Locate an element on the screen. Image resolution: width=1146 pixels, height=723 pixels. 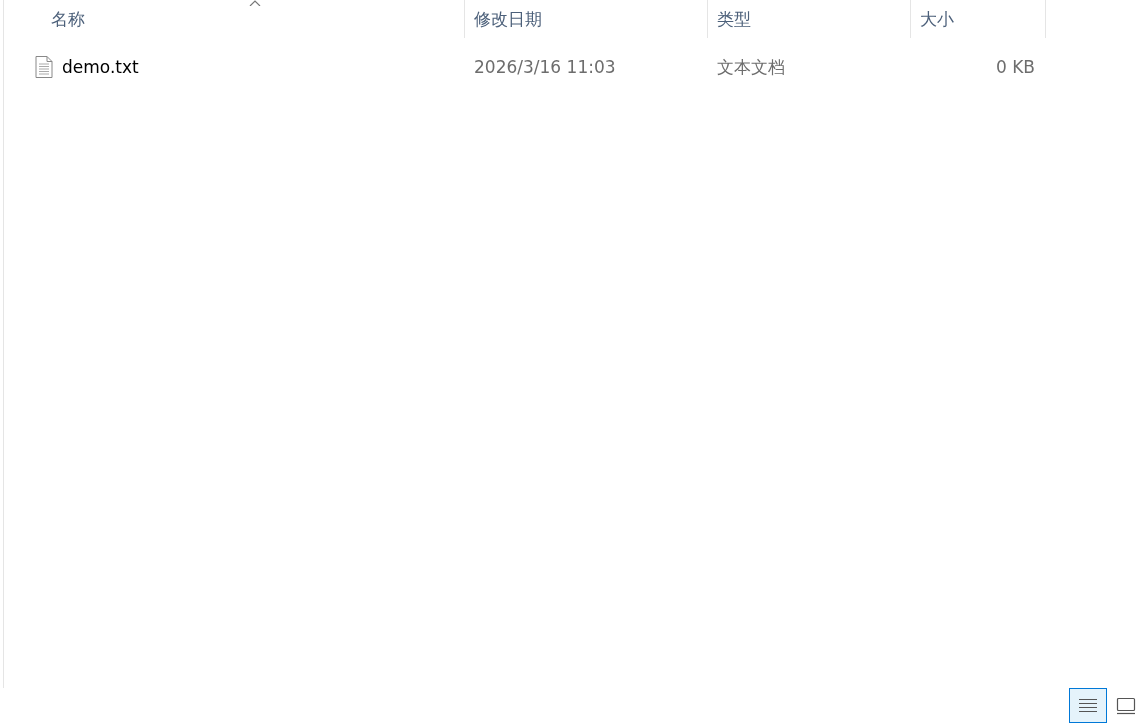
column-header: 名称 is located at coordinates (68, 19).